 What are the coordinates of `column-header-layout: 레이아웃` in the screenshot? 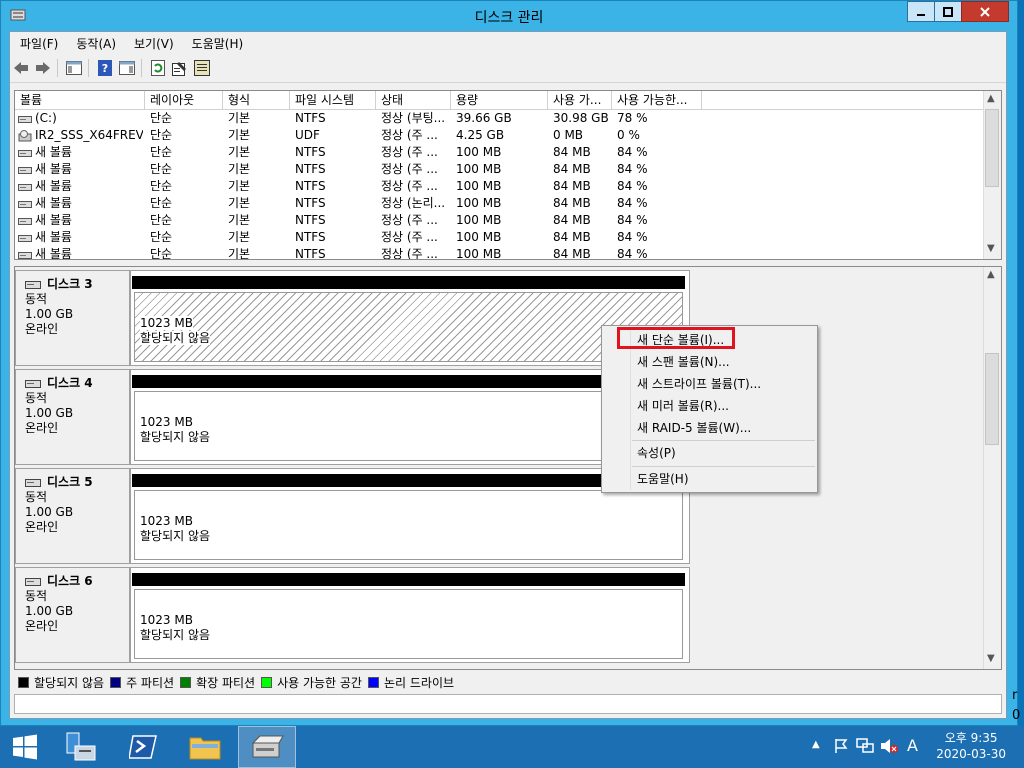 It's located at (184, 100).